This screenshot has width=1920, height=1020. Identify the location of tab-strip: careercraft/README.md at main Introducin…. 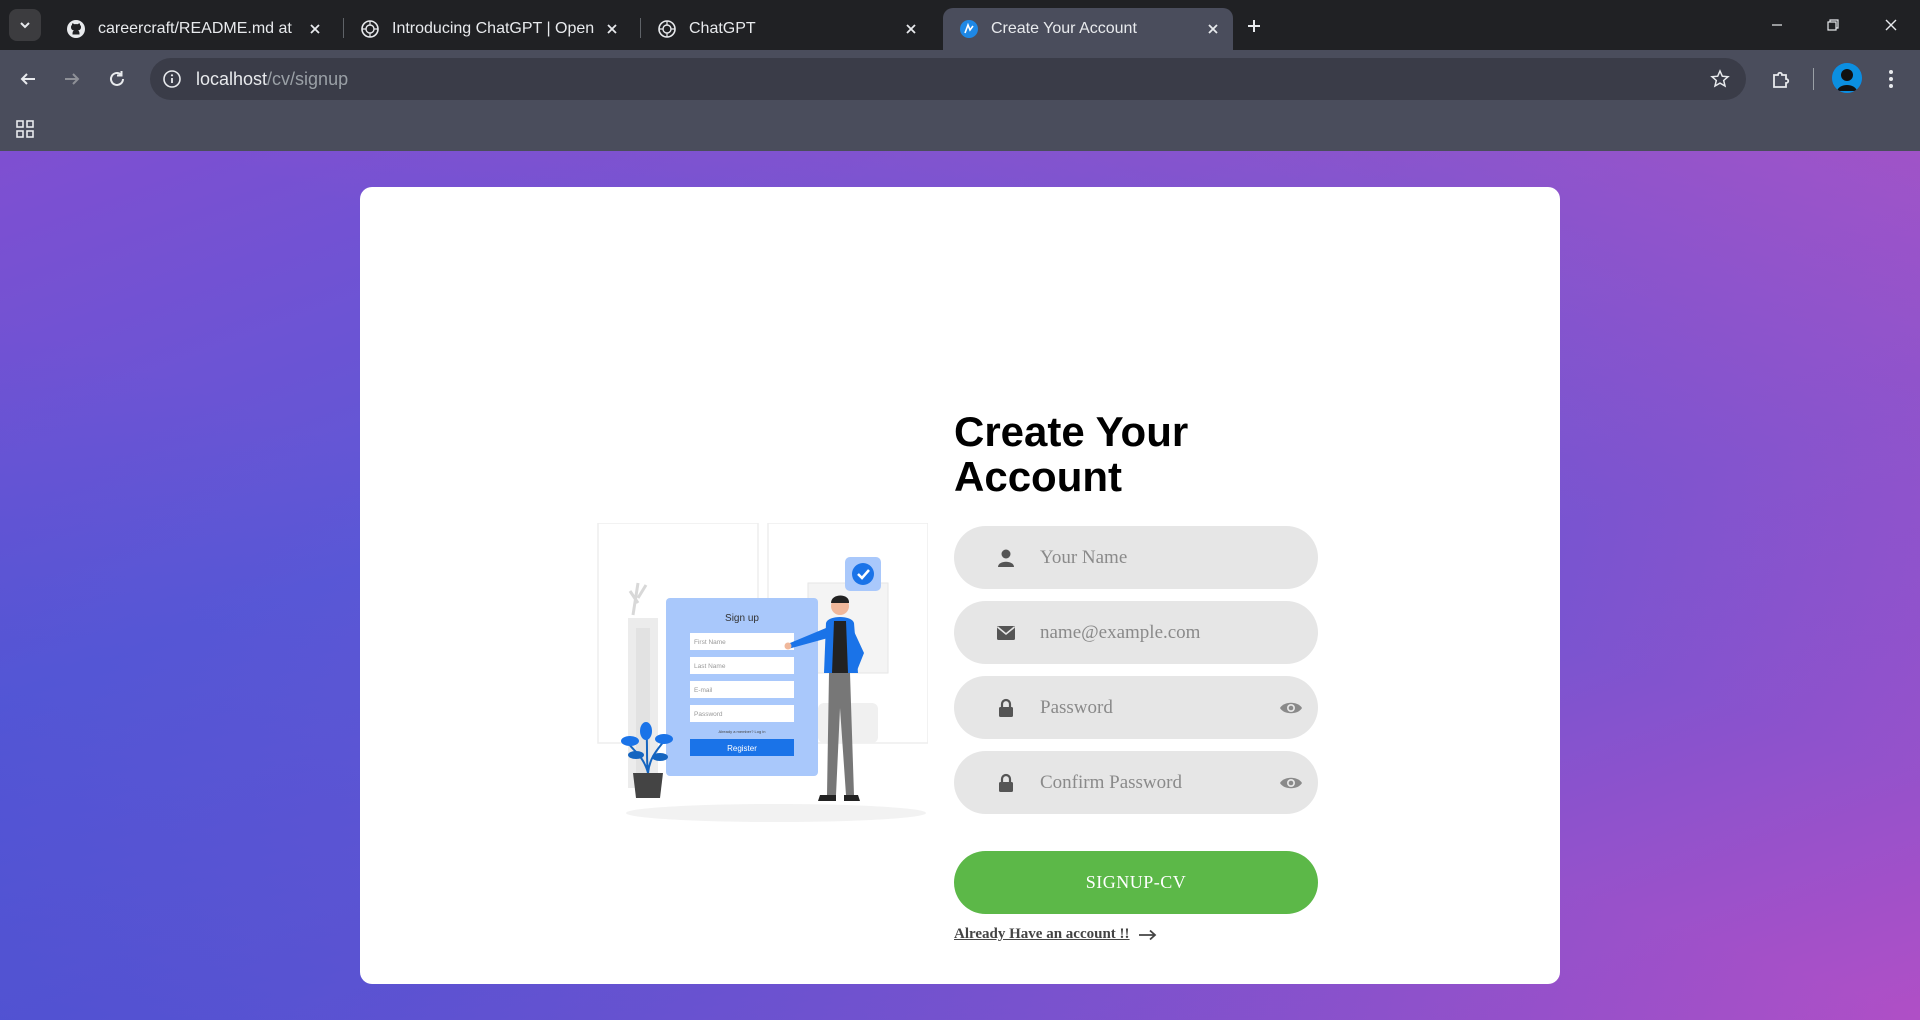
(960, 25).